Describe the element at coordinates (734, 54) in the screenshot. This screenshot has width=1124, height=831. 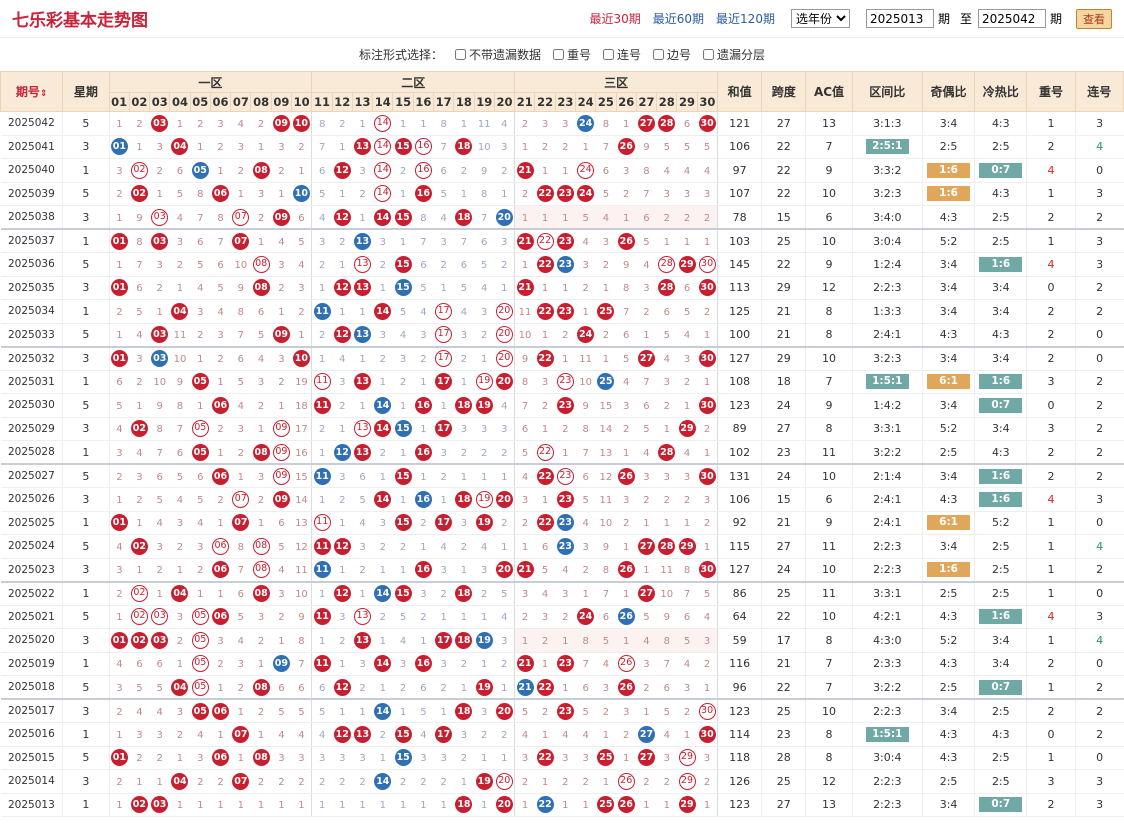
I see `option-missing-layer: 遗漏分层` at that location.